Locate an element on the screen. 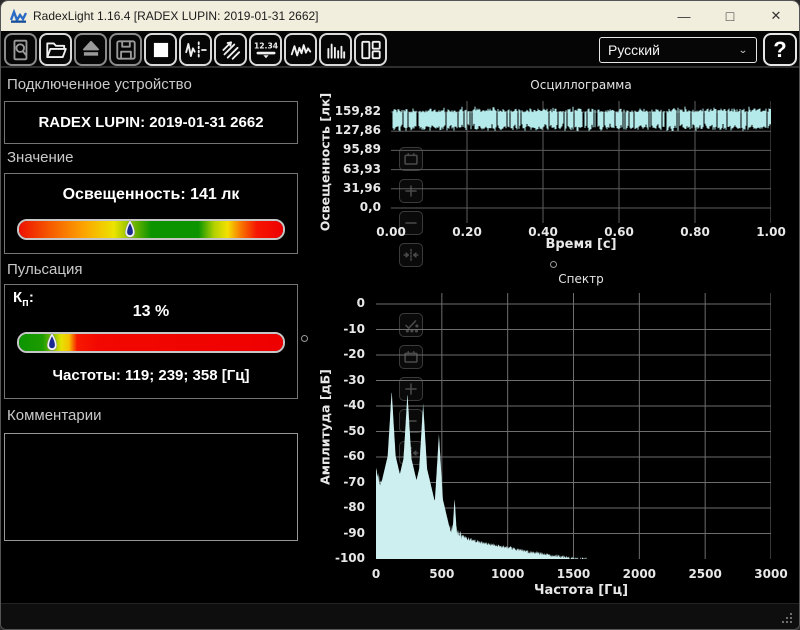 The image size is (800, 630). oscillogram-xtick: 0.00 is located at coordinates (391, 232).